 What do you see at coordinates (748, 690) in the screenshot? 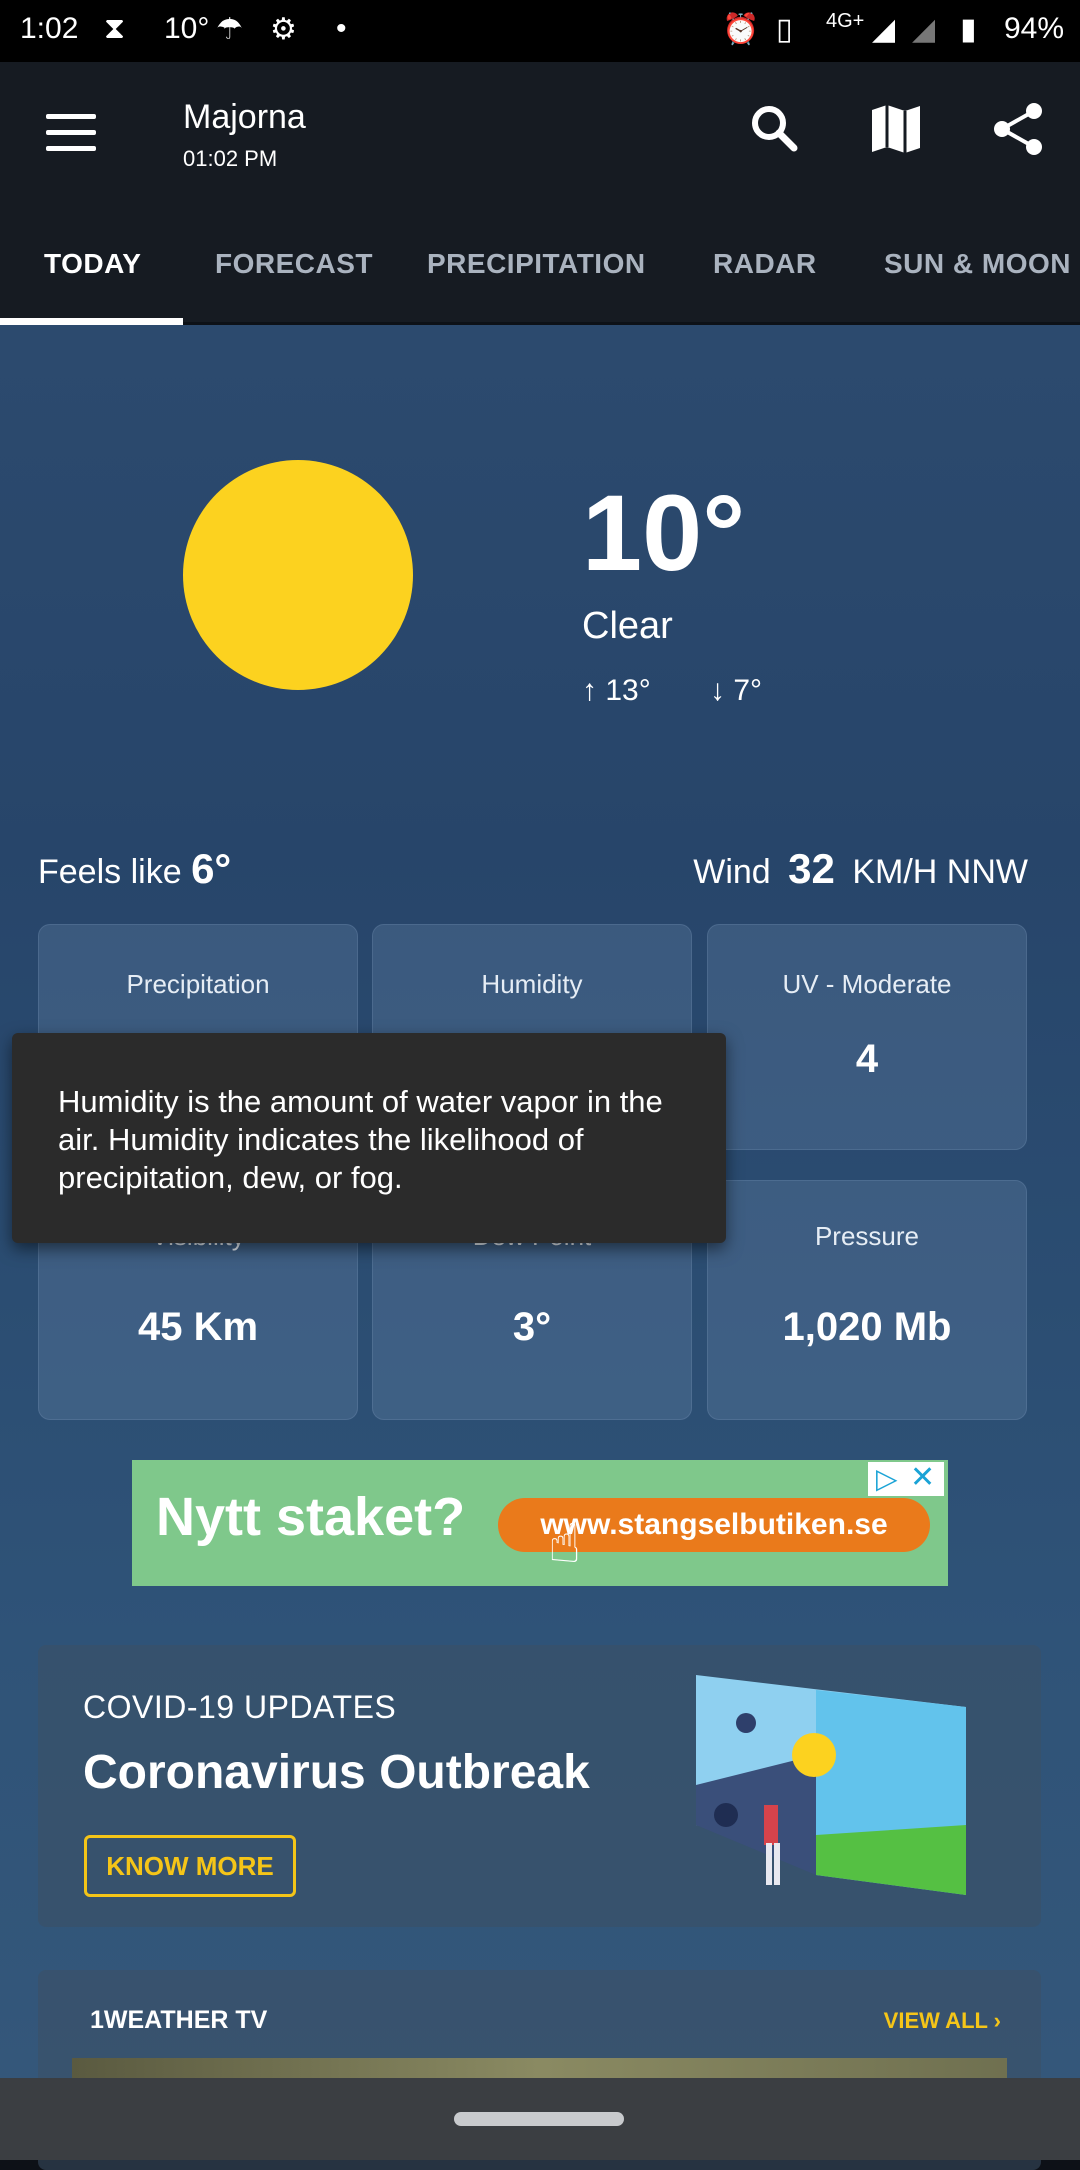
I see `low-temp-value: 7°` at bounding box center [748, 690].